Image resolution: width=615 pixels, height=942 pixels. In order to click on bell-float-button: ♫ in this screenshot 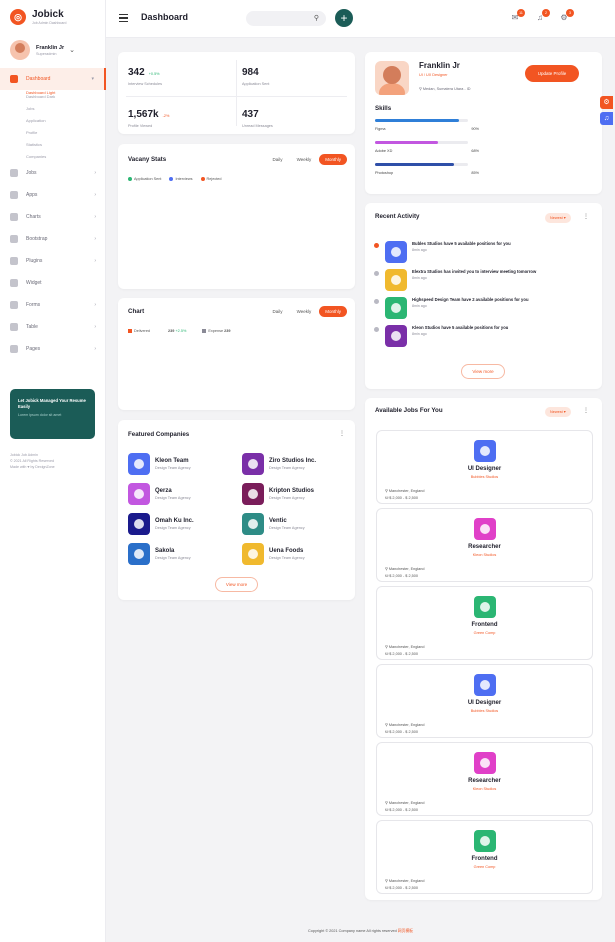, I will do `click(606, 118)`.